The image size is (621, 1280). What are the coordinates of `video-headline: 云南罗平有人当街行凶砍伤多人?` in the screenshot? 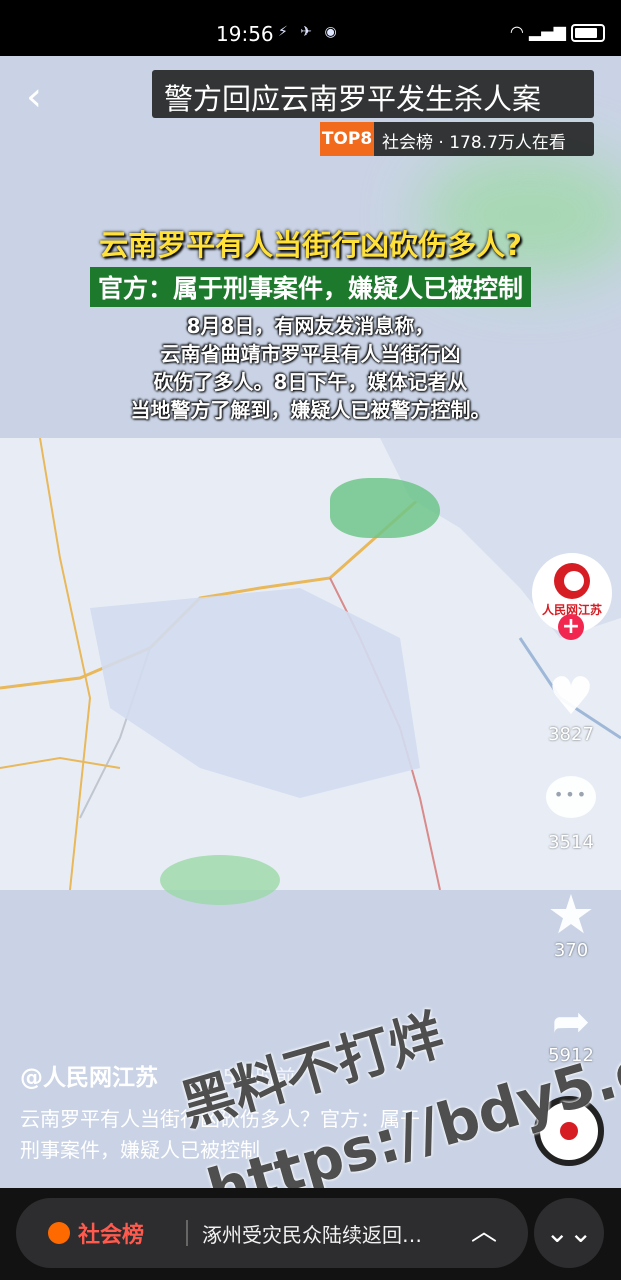 It's located at (310, 245).